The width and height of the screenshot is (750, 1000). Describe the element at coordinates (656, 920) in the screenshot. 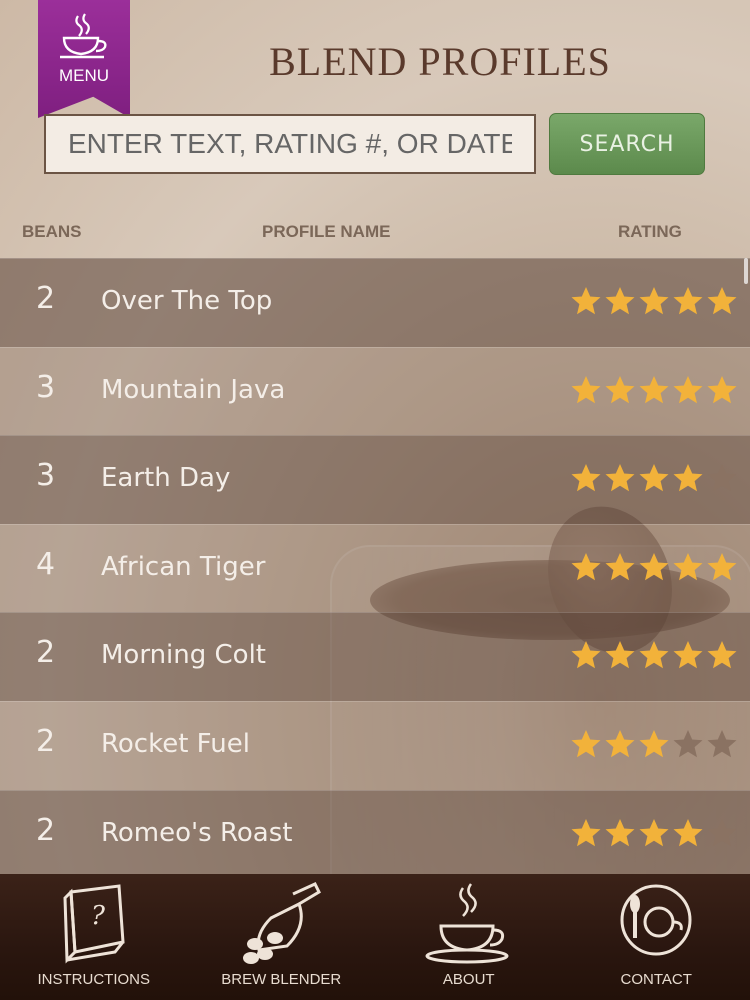

I see `plate-cup-icon` at that location.